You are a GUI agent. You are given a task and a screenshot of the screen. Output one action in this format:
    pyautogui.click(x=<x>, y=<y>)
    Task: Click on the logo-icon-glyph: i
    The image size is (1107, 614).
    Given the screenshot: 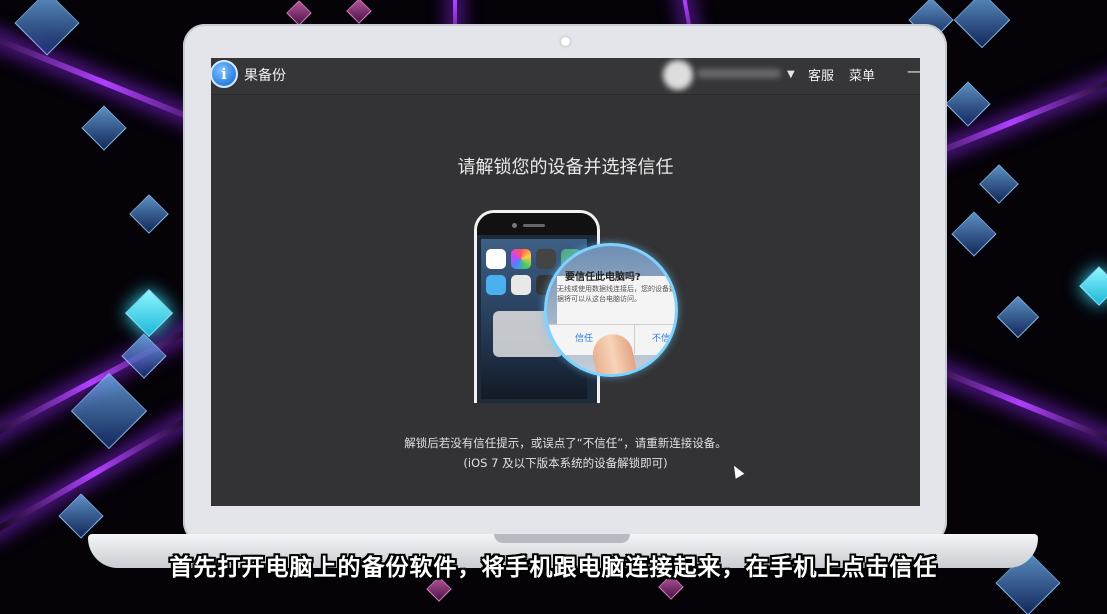 What is the action you would take?
    pyautogui.click(x=224, y=74)
    